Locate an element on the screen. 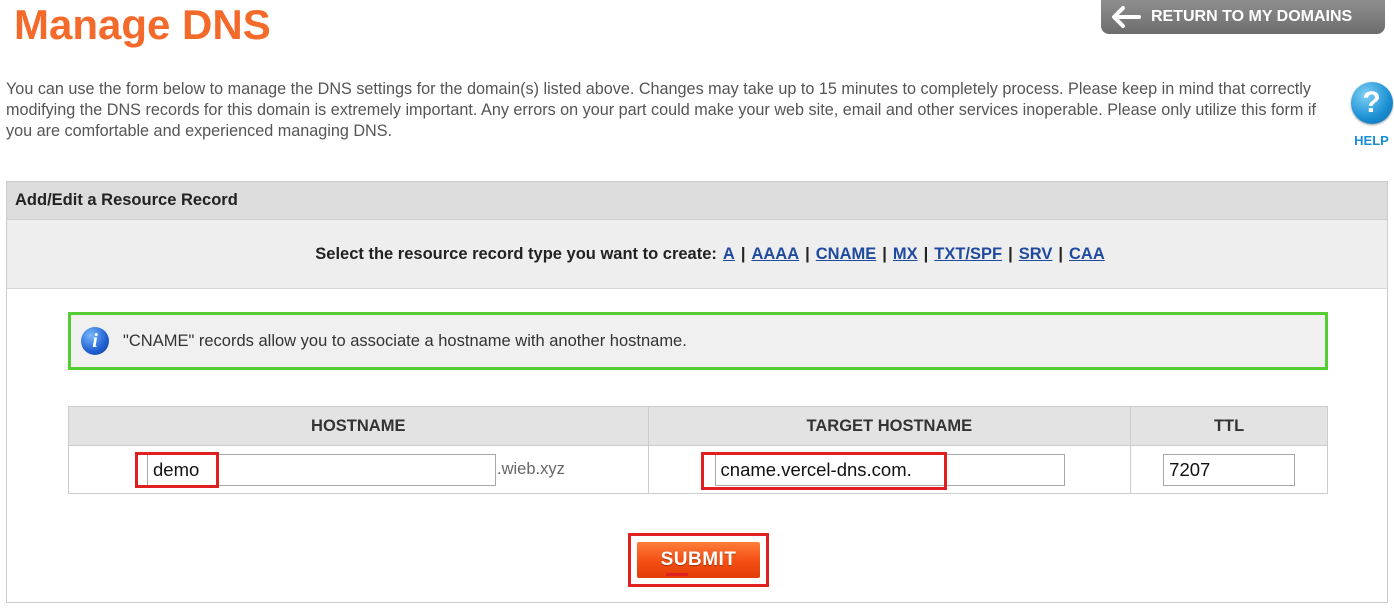  help-label: HELP is located at coordinates (1371, 140).